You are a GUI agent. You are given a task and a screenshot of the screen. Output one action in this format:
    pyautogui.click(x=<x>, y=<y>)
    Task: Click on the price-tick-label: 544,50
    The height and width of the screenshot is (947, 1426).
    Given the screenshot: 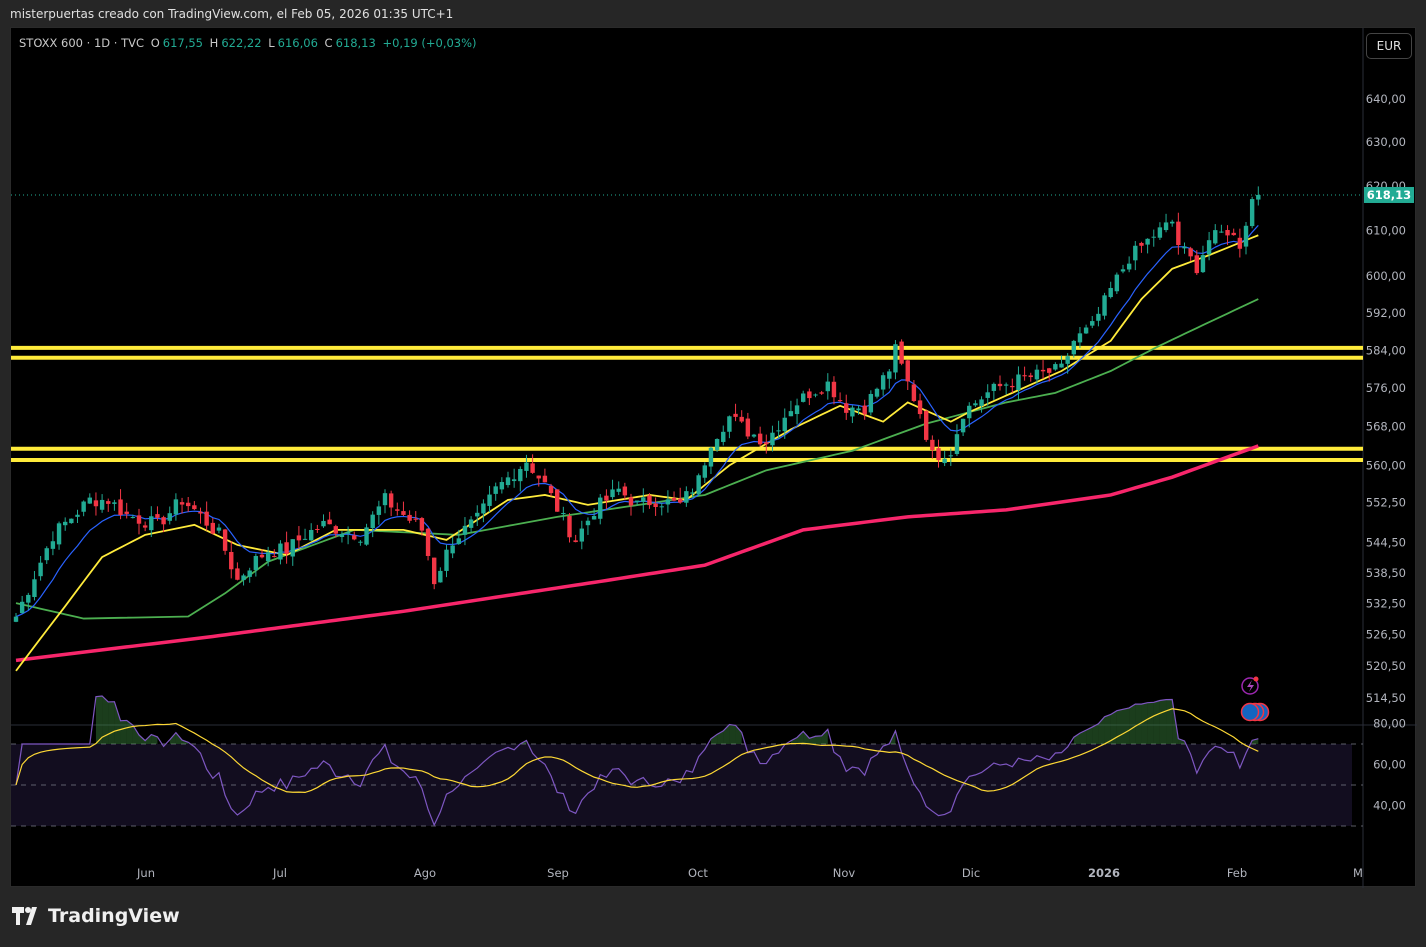 What is the action you would take?
    pyautogui.click(x=1386, y=542)
    